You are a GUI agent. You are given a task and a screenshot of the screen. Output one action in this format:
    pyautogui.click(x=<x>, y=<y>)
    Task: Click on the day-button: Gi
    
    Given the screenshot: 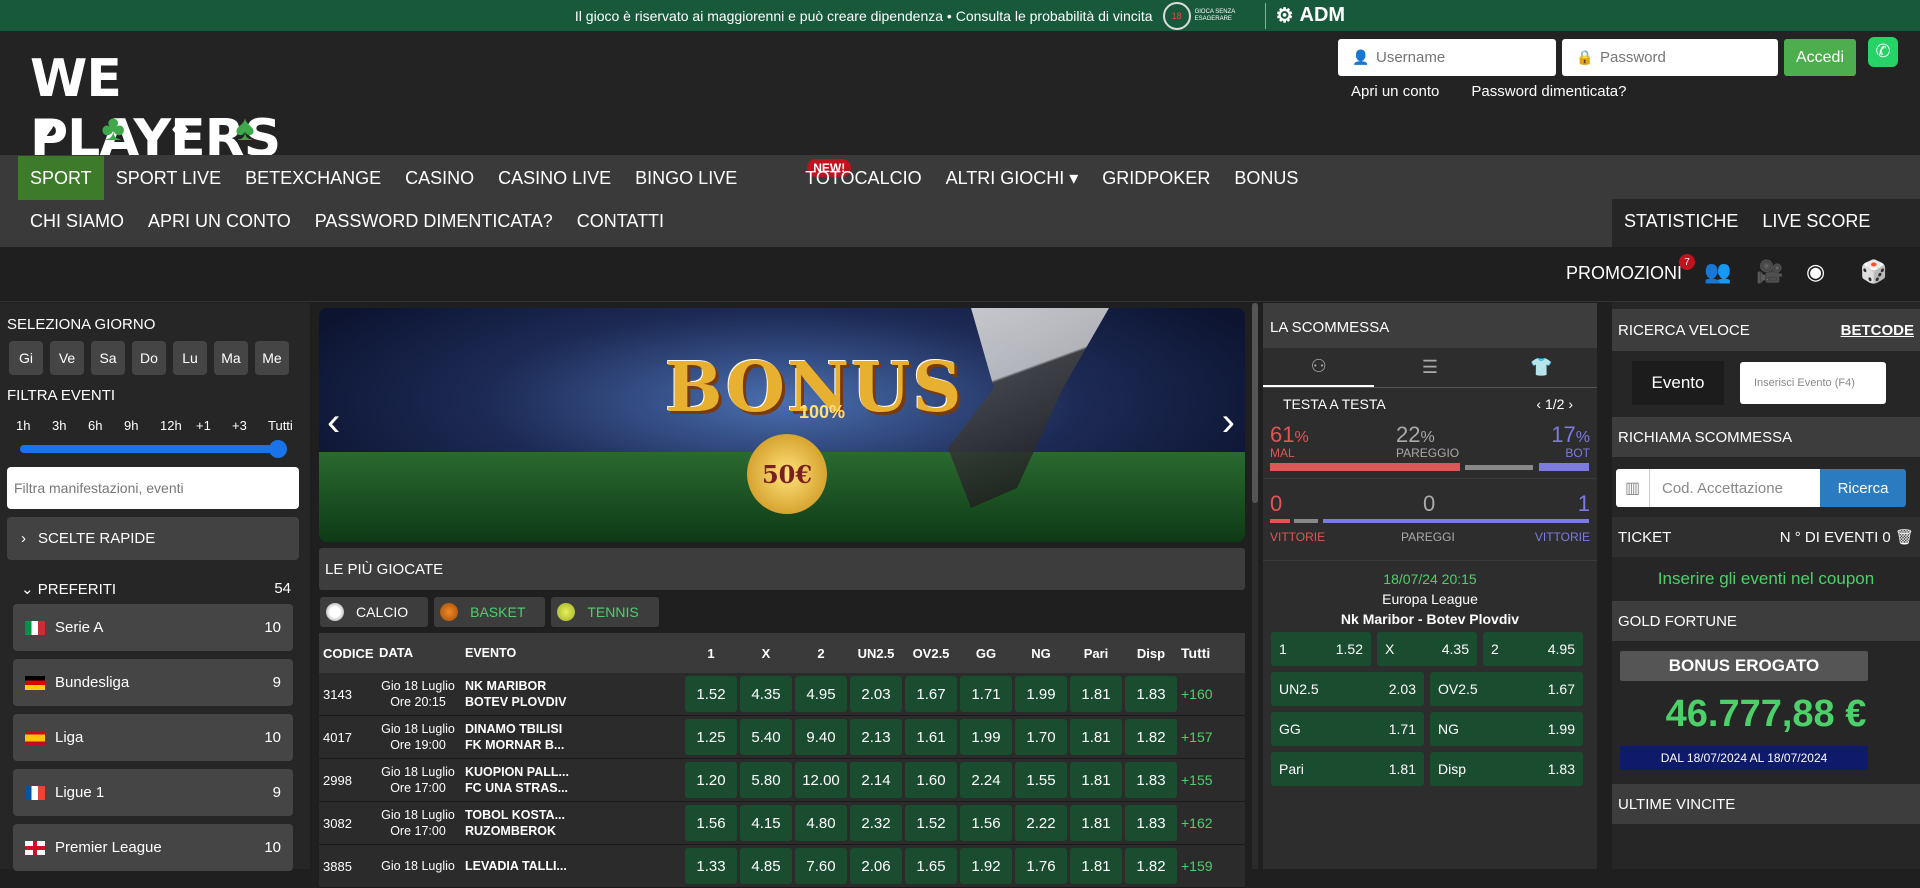 What is the action you would take?
    pyautogui.click(x=26, y=358)
    